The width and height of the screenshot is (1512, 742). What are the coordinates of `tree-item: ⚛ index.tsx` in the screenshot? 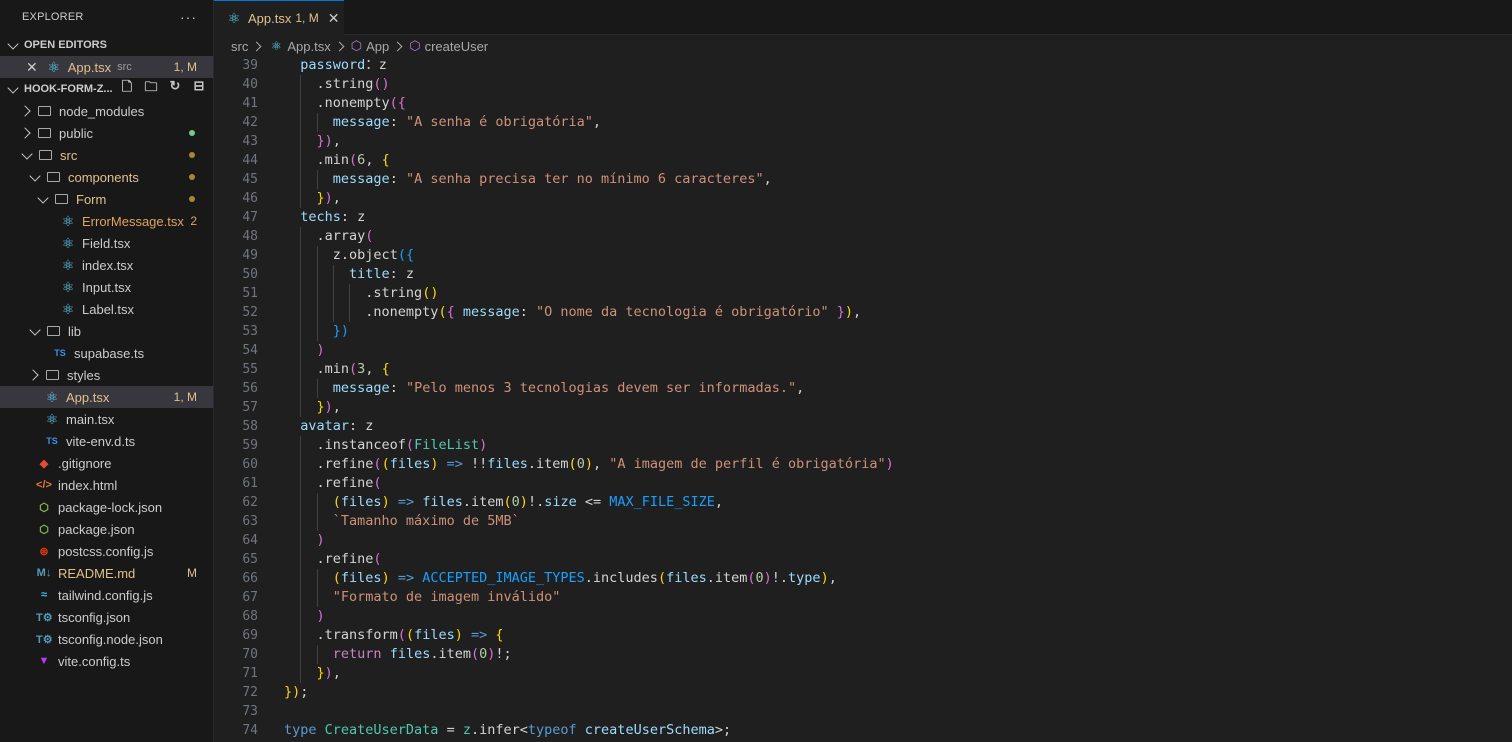 It's located at (106, 265).